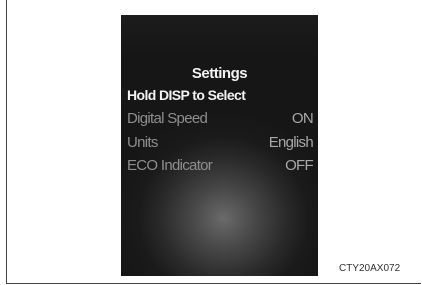 This screenshot has height=285, width=422. What do you see at coordinates (299, 165) in the screenshot?
I see `setting-value: OFF` at bounding box center [299, 165].